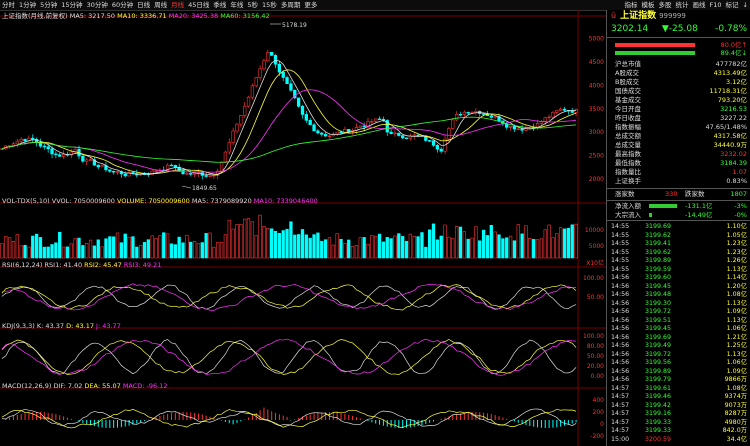  I want to click on stat-row: 最低指数 3184.39, so click(678, 163).